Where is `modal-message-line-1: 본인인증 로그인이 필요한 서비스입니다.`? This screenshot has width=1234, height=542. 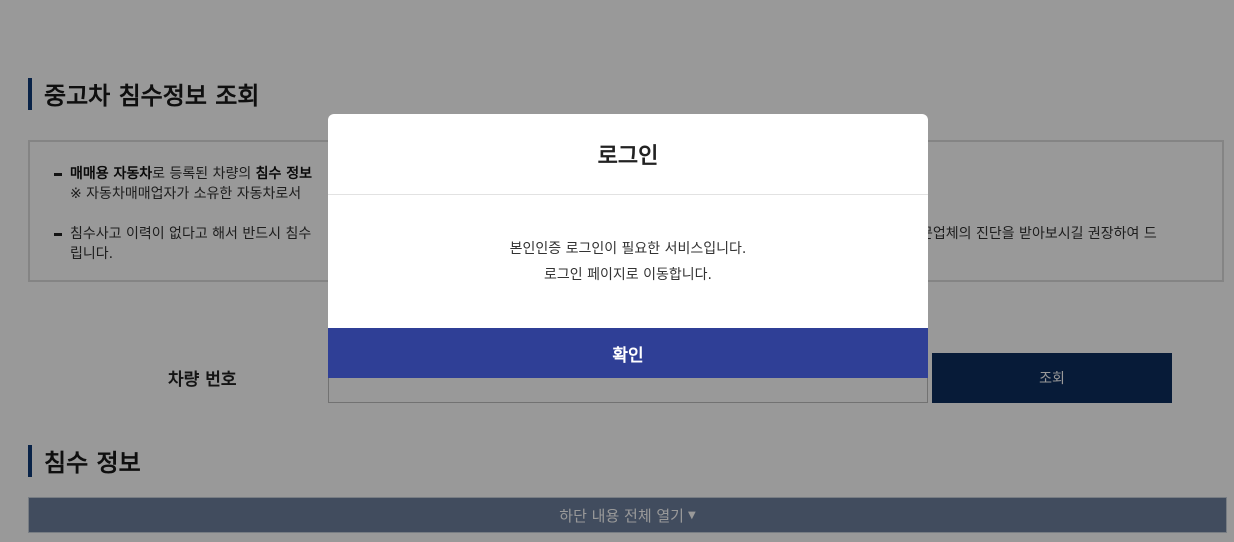 modal-message-line-1: 본인인증 로그인이 필요한 서비스입니다. is located at coordinates (628, 248).